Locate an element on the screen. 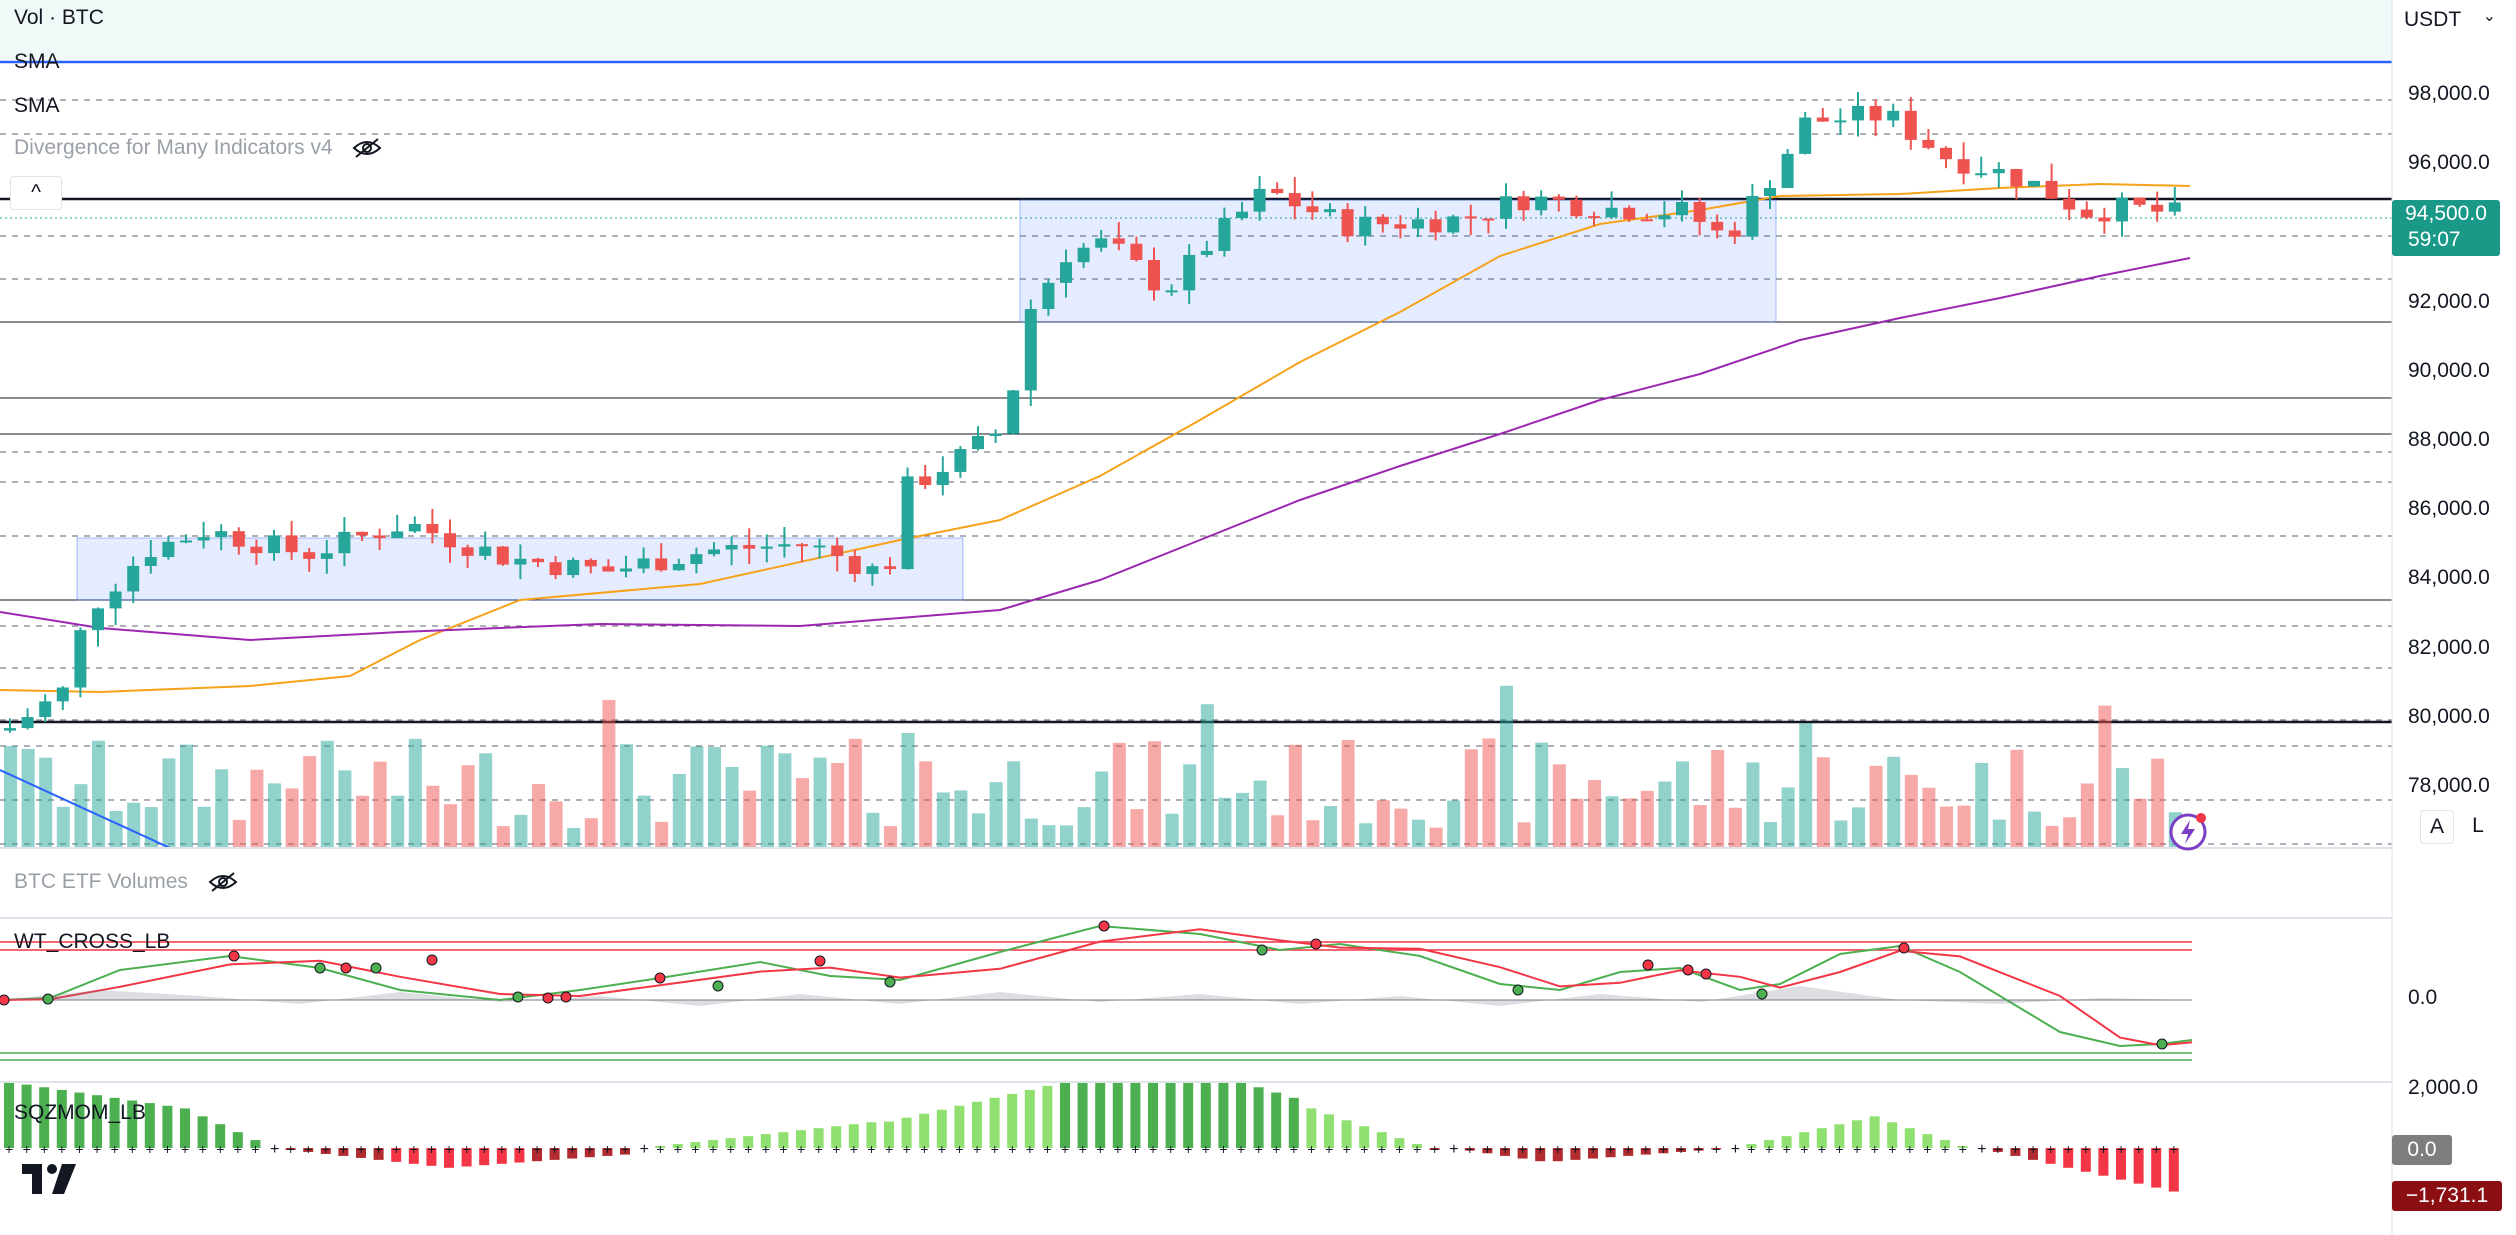 Image resolution: width=2516 pixels, height=1235 pixels. etf-volumes-label: BTC ETF Volumes is located at coordinates (126, 882).